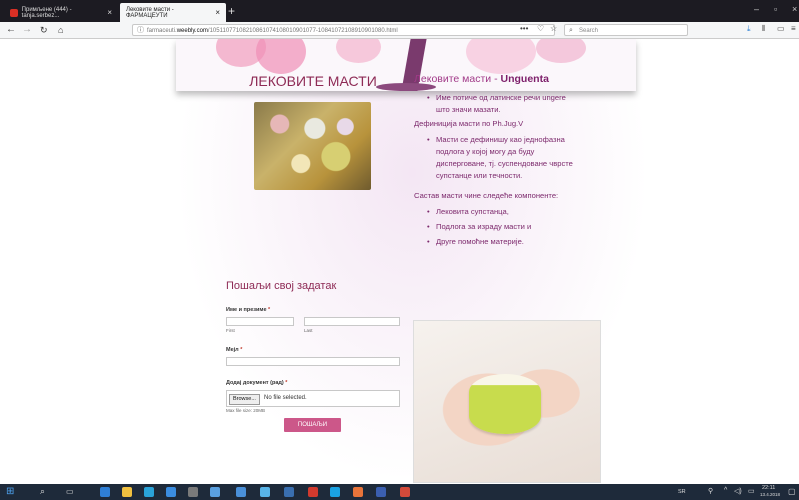 The height and width of the screenshot is (500, 799). Describe the element at coordinates (230, 330) in the screenshot. I see `first-sublabel: First` at that location.